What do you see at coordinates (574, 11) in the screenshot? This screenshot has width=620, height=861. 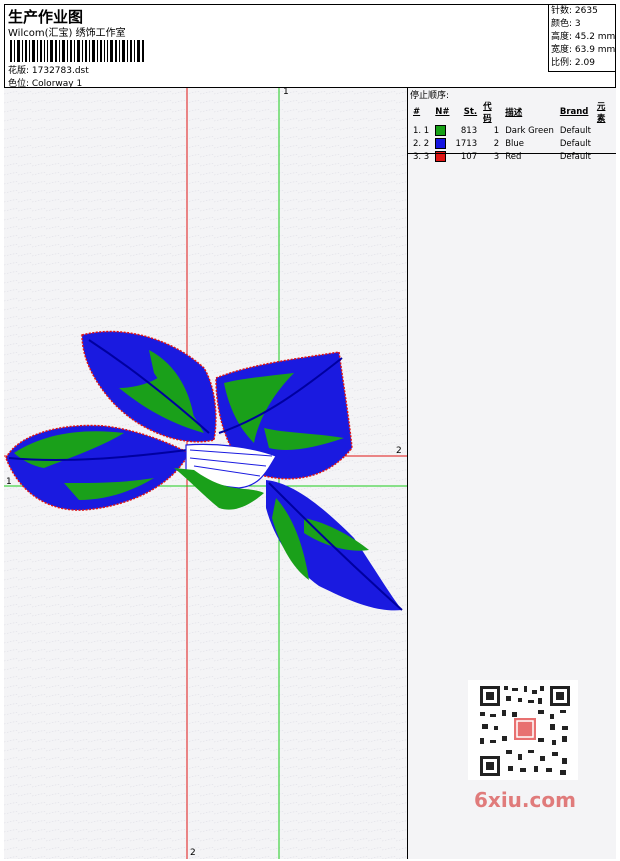 I see `stitch-count: 针数: 2635` at bounding box center [574, 11].